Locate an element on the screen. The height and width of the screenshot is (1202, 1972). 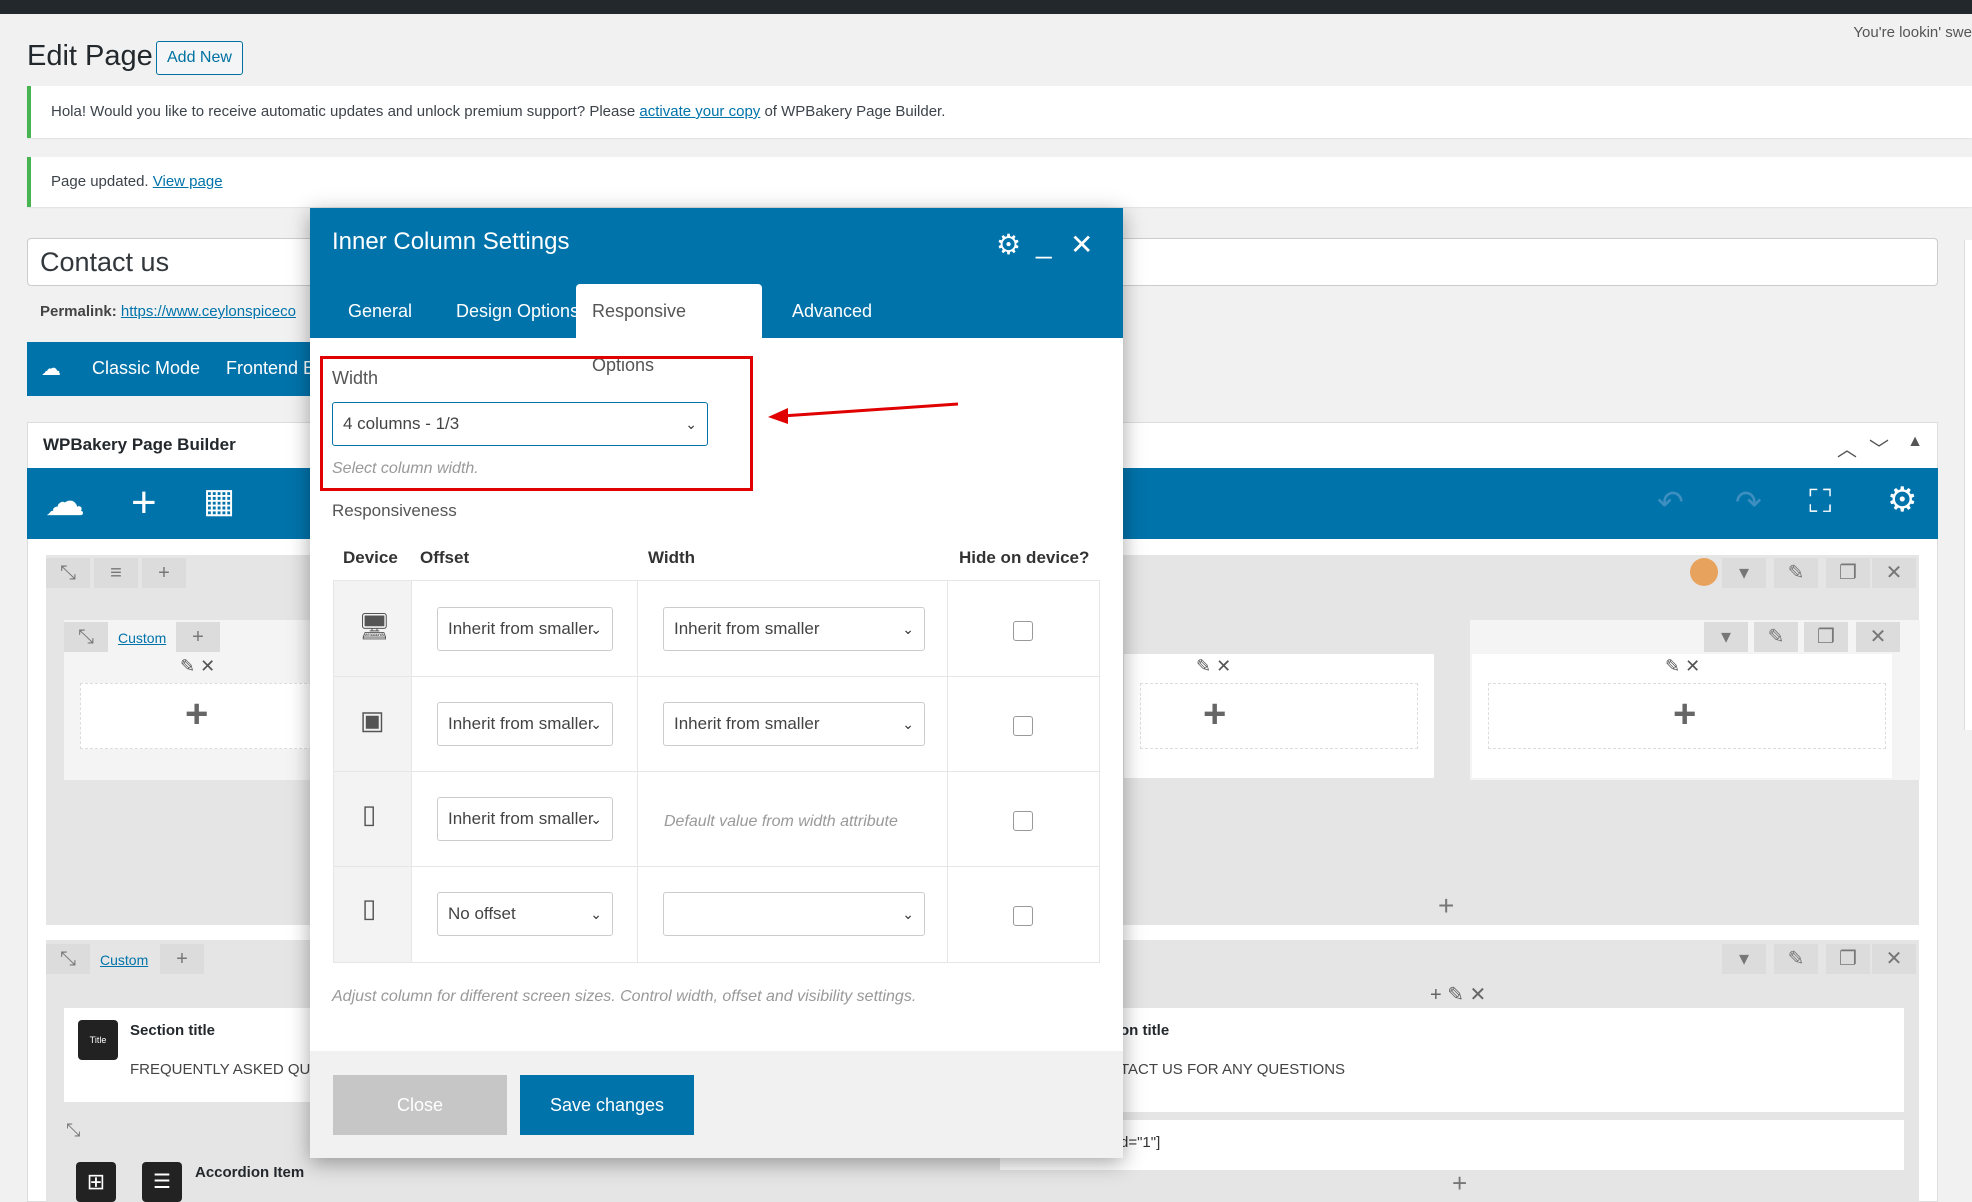
activate-link: activate your copy is located at coordinates (699, 111).